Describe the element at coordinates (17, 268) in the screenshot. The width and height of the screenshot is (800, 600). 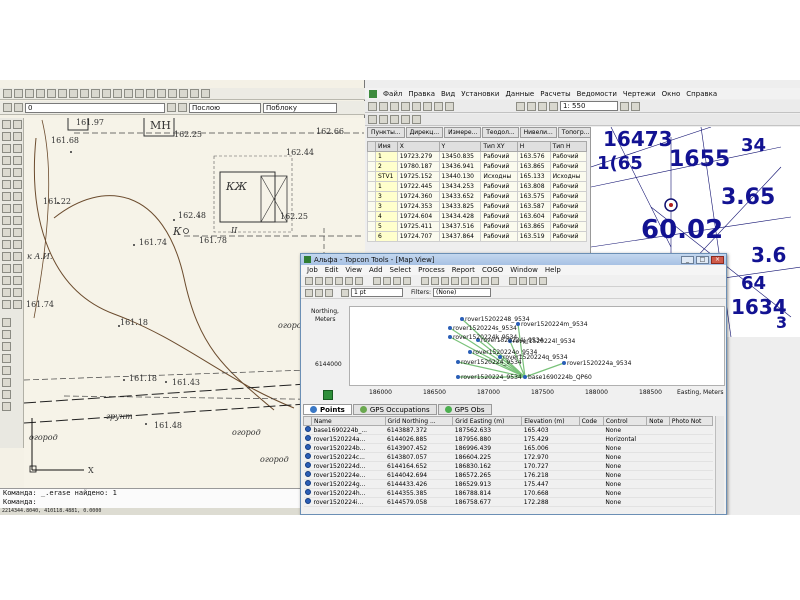
I see `trim-icon` at that location.